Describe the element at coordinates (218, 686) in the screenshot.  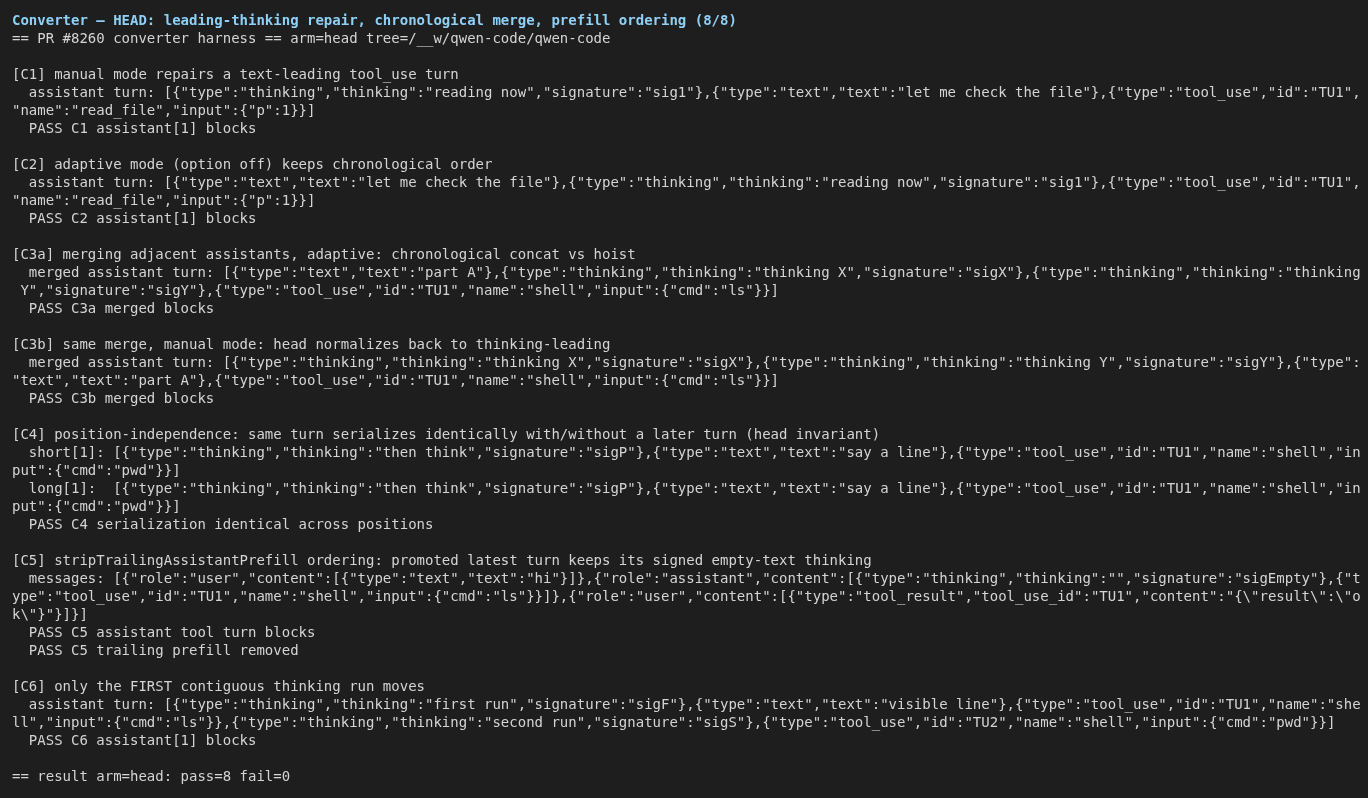
I see `section-heading: [C6] only the FIRST contiguous thinking run moves` at that location.